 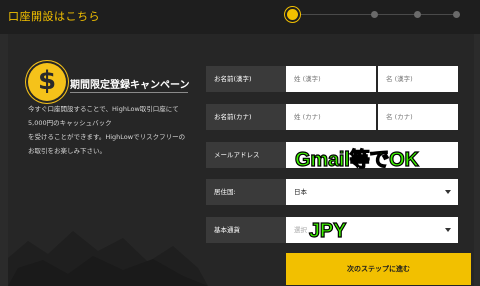 What do you see at coordinates (247, 117) in the screenshot?
I see `name-kana-label: お名前(カナ)` at bounding box center [247, 117].